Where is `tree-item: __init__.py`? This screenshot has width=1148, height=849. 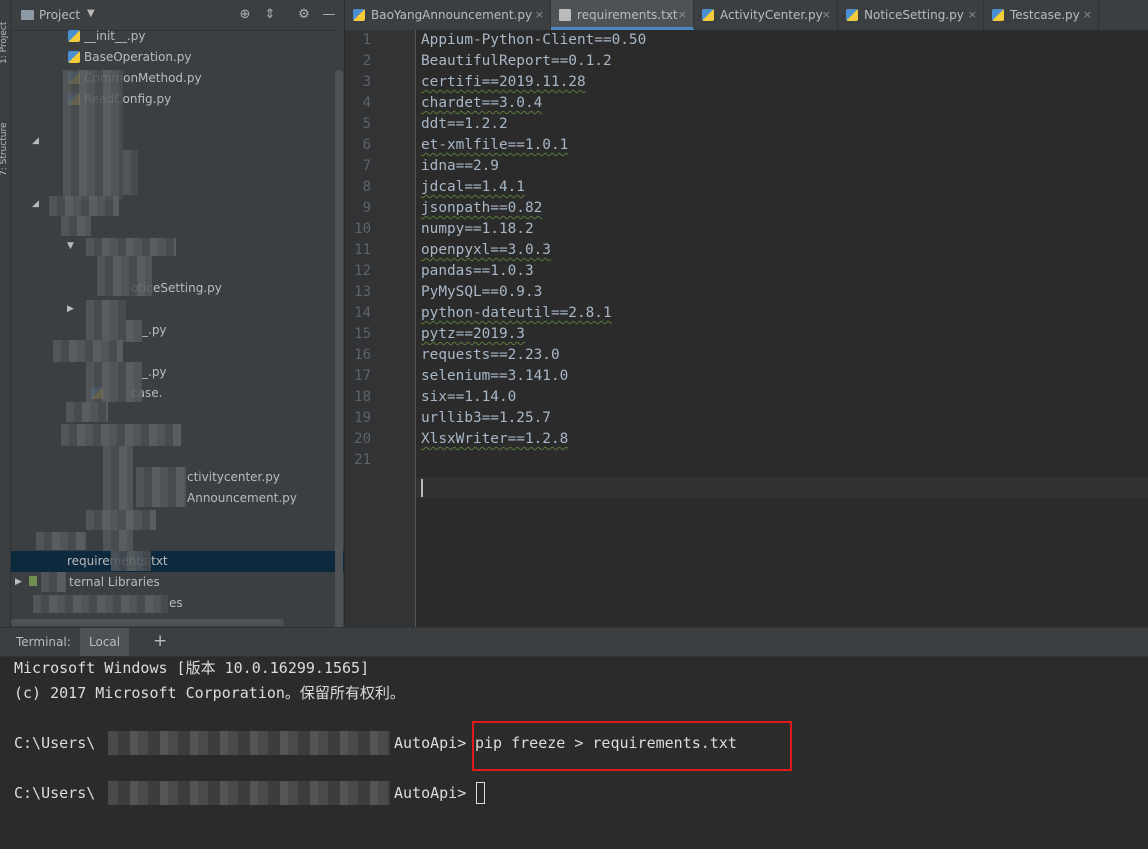
tree-item: __init__.py is located at coordinates (107, 36).